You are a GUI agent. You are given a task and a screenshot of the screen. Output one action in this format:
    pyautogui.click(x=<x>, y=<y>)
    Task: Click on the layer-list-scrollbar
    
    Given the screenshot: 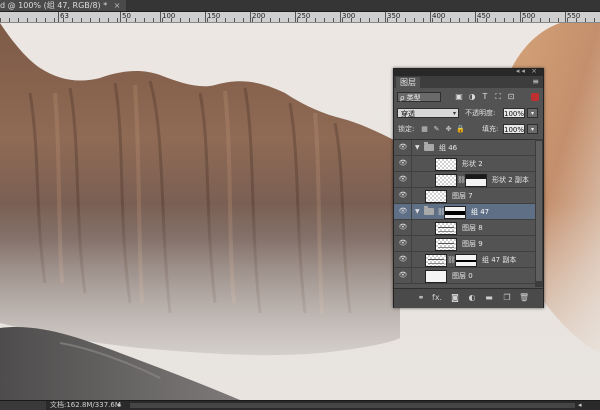 What is the action you would take?
    pyautogui.click(x=539, y=213)
    